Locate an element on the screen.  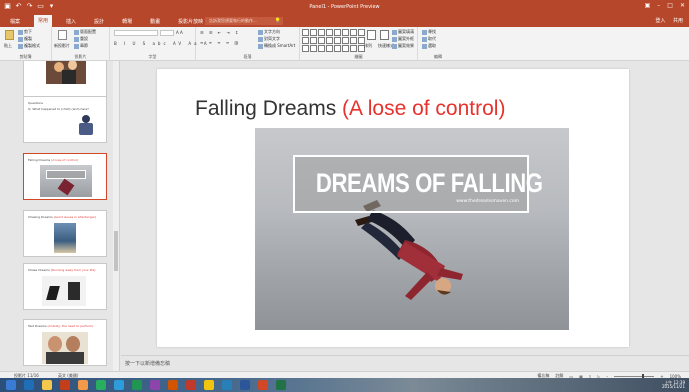
file-explorer-icon is located at coordinates (47, 385).